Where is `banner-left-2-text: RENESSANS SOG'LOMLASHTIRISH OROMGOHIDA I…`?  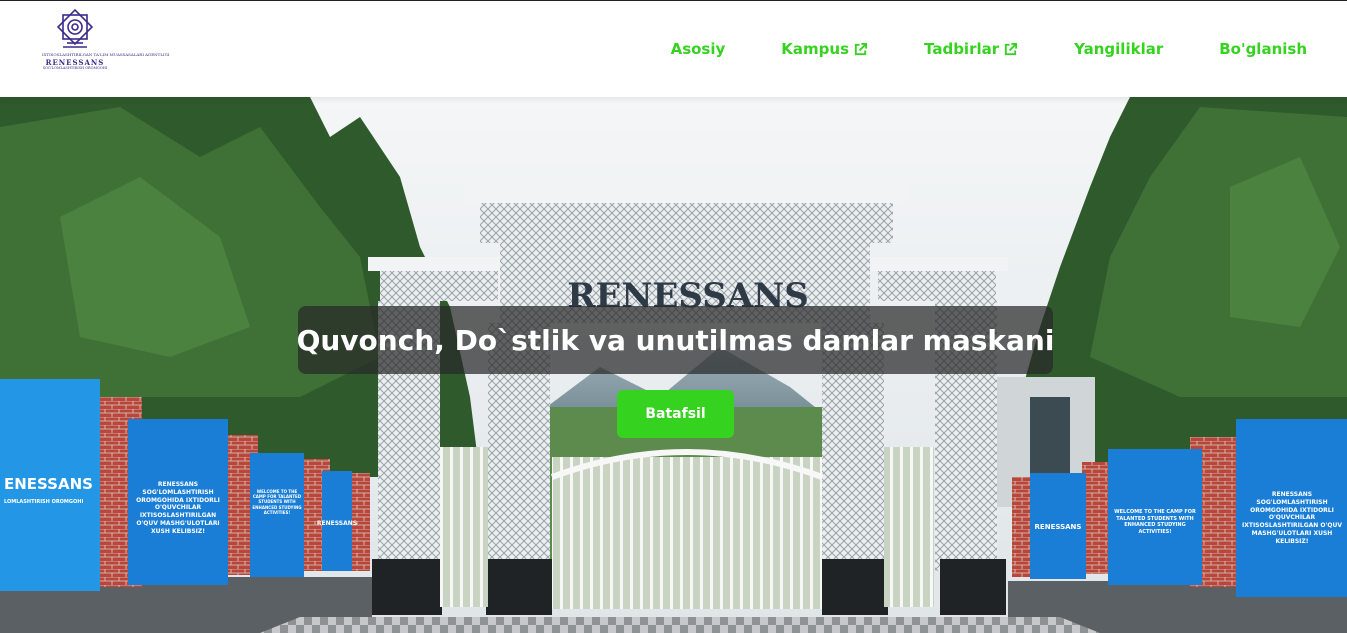
banner-left-2-text: RENESSANS SOG'LOMLASHTIRISH OROMGOHIDA I… is located at coordinates (178, 508).